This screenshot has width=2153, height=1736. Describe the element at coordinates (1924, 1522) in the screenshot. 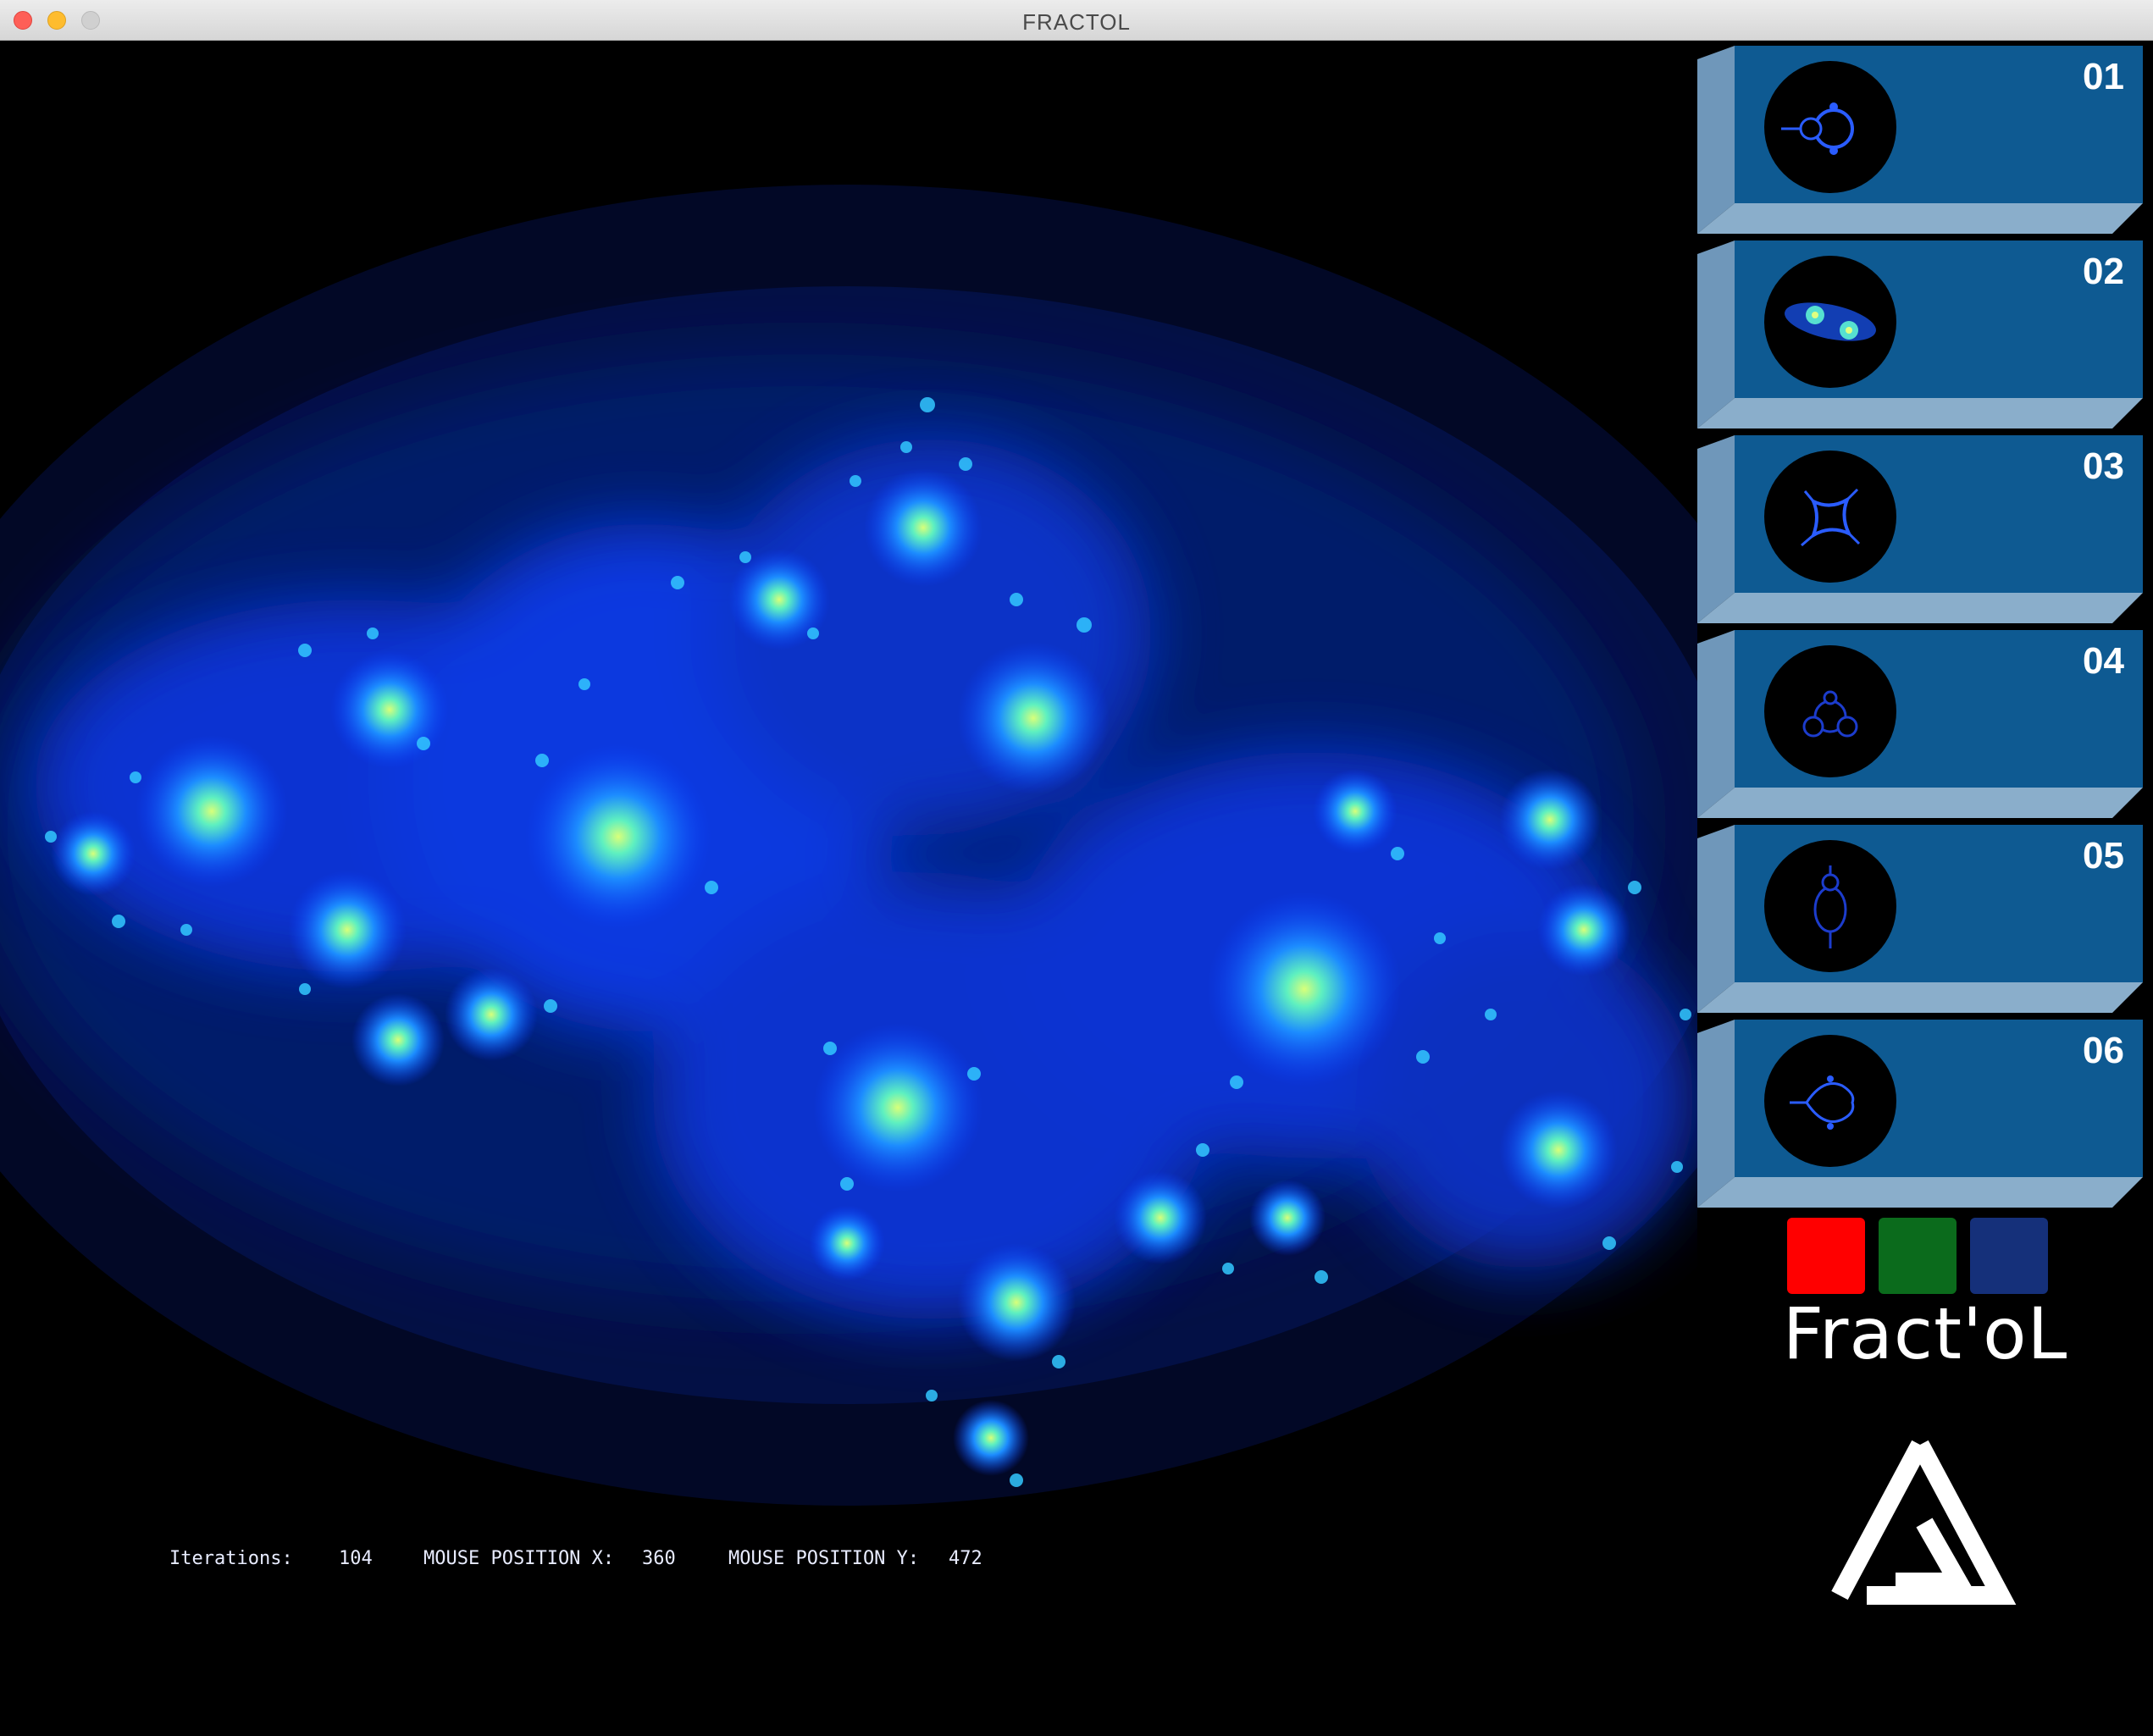

I see `triangle-logo-icon` at that location.